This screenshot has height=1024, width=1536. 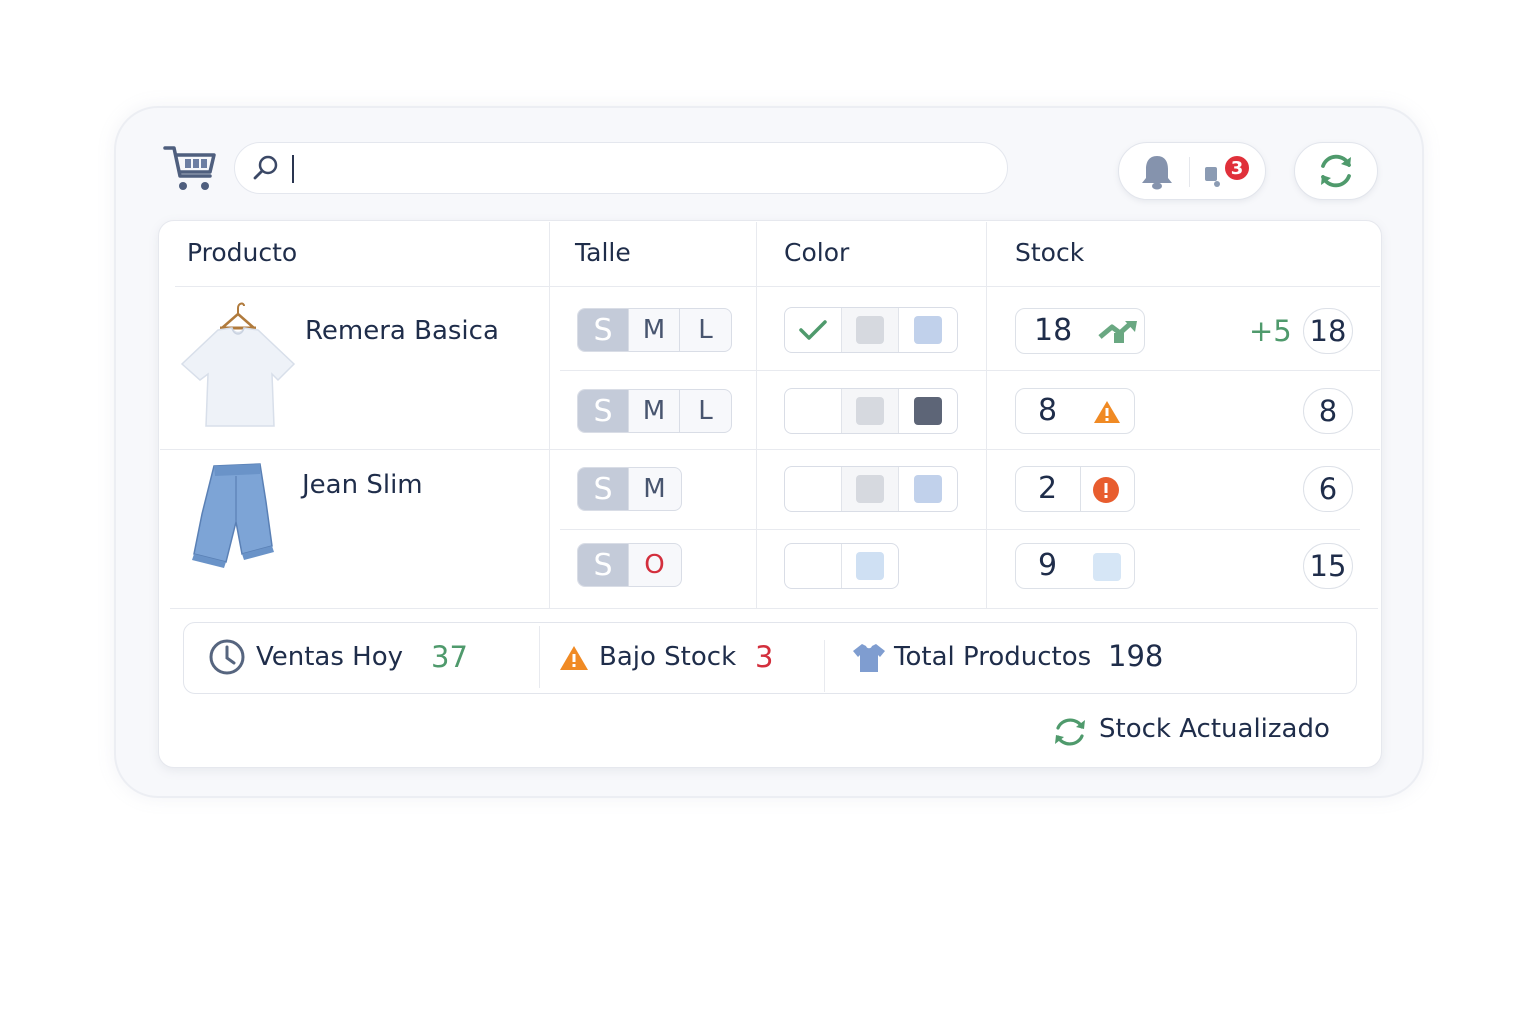 I want to click on alert-circle-icon, so click(x=1106, y=490).